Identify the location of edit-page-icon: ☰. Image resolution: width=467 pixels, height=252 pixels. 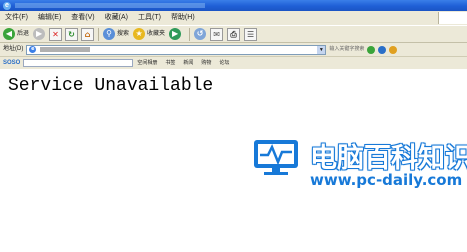
(251, 34).